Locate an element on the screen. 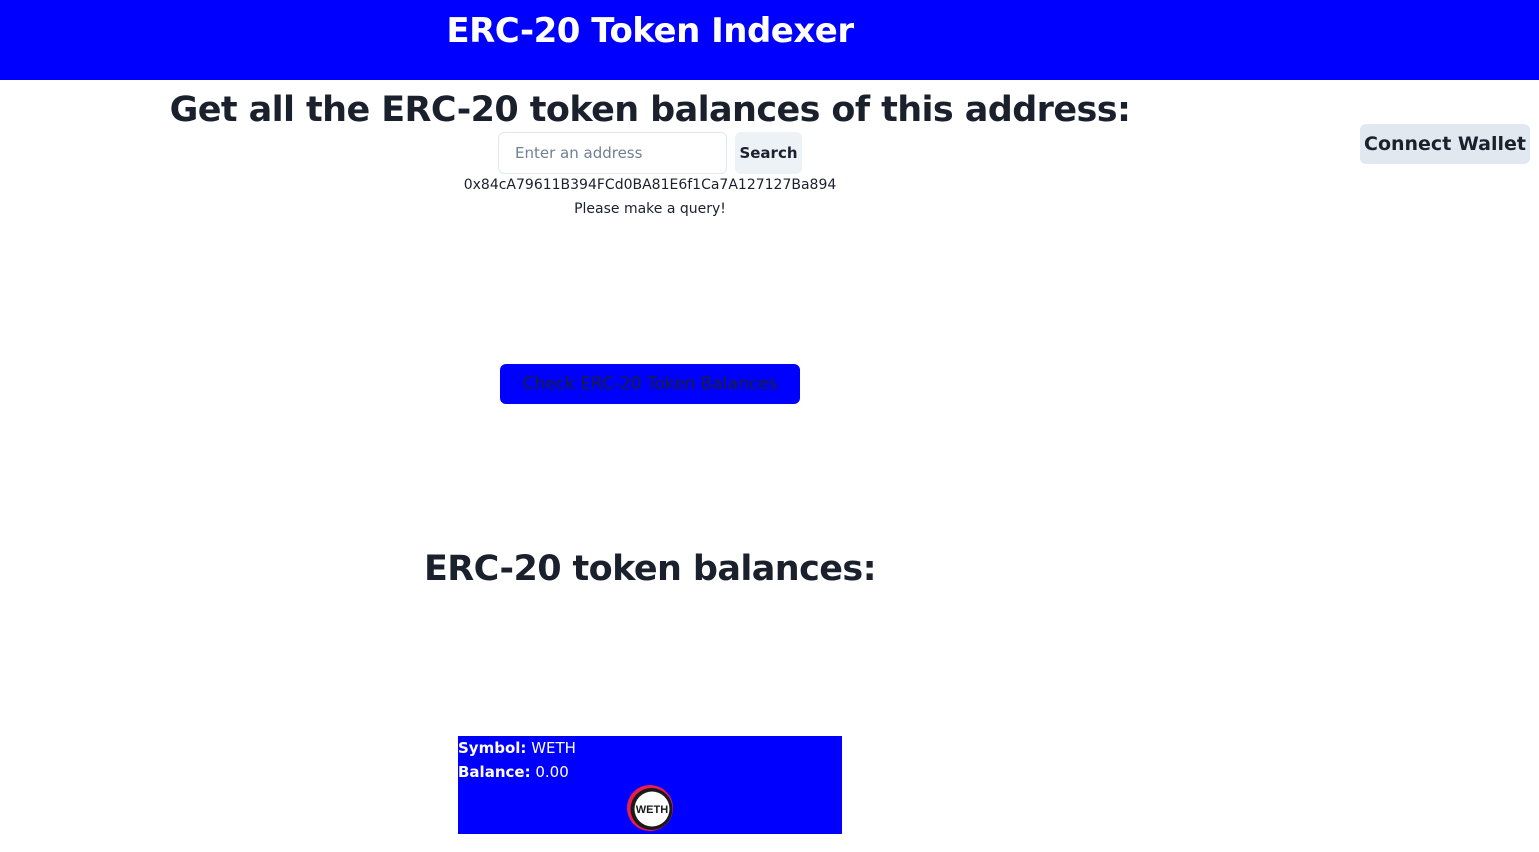  token-balance-row: Balance: 0.00 is located at coordinates (513, 772).